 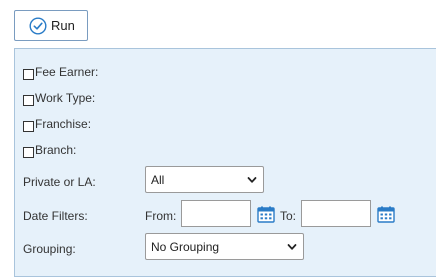 What do you see at coordinates (288, 216) in the screenshot?
I see `to-label: To:` at bounding box center [288, 216].